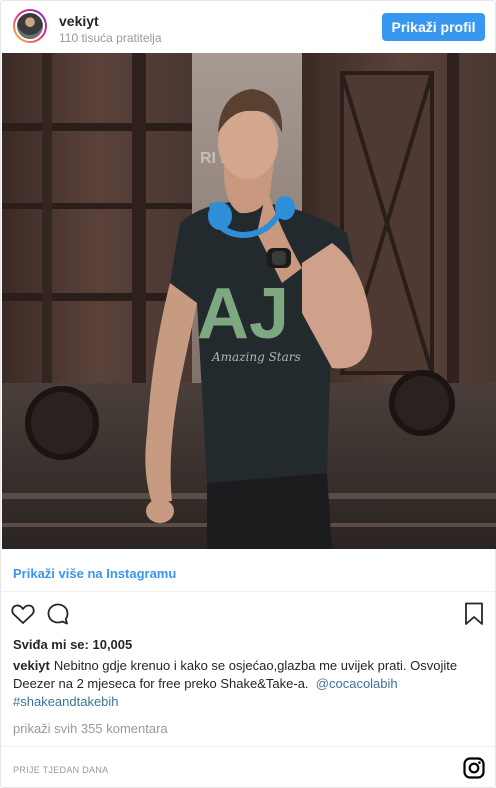 The width and height of the screenshot is (496, 788). I want to click on shirt-print: AJ, so click(243, 314).